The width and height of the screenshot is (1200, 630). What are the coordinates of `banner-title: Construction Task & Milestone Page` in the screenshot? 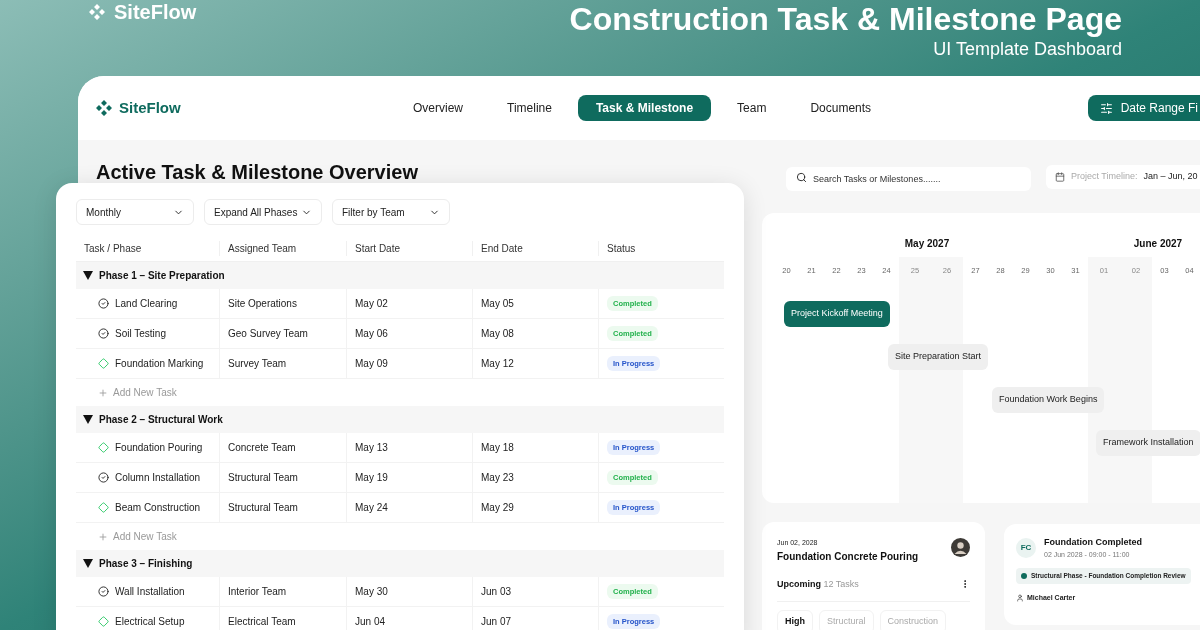 It's located at (845, 19).